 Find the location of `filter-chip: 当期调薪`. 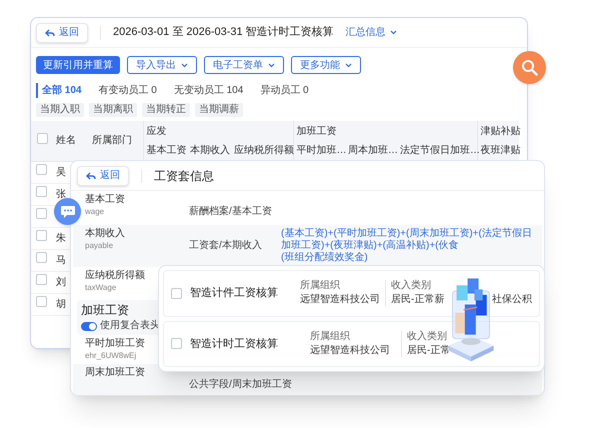

filter-chip: 当期调薪 is located at coordinates (219, 110).